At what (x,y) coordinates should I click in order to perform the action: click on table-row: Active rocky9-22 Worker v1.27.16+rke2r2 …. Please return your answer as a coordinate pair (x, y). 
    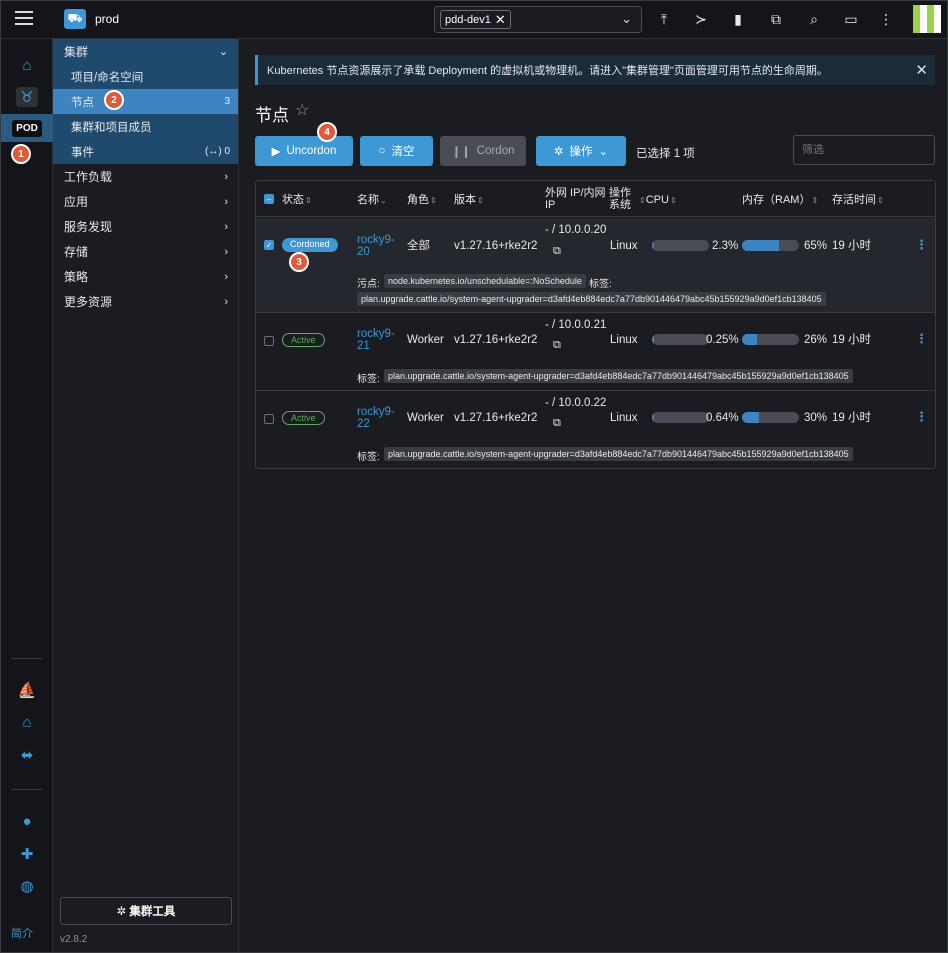
    Looking at the image, I should click on (595, 429).